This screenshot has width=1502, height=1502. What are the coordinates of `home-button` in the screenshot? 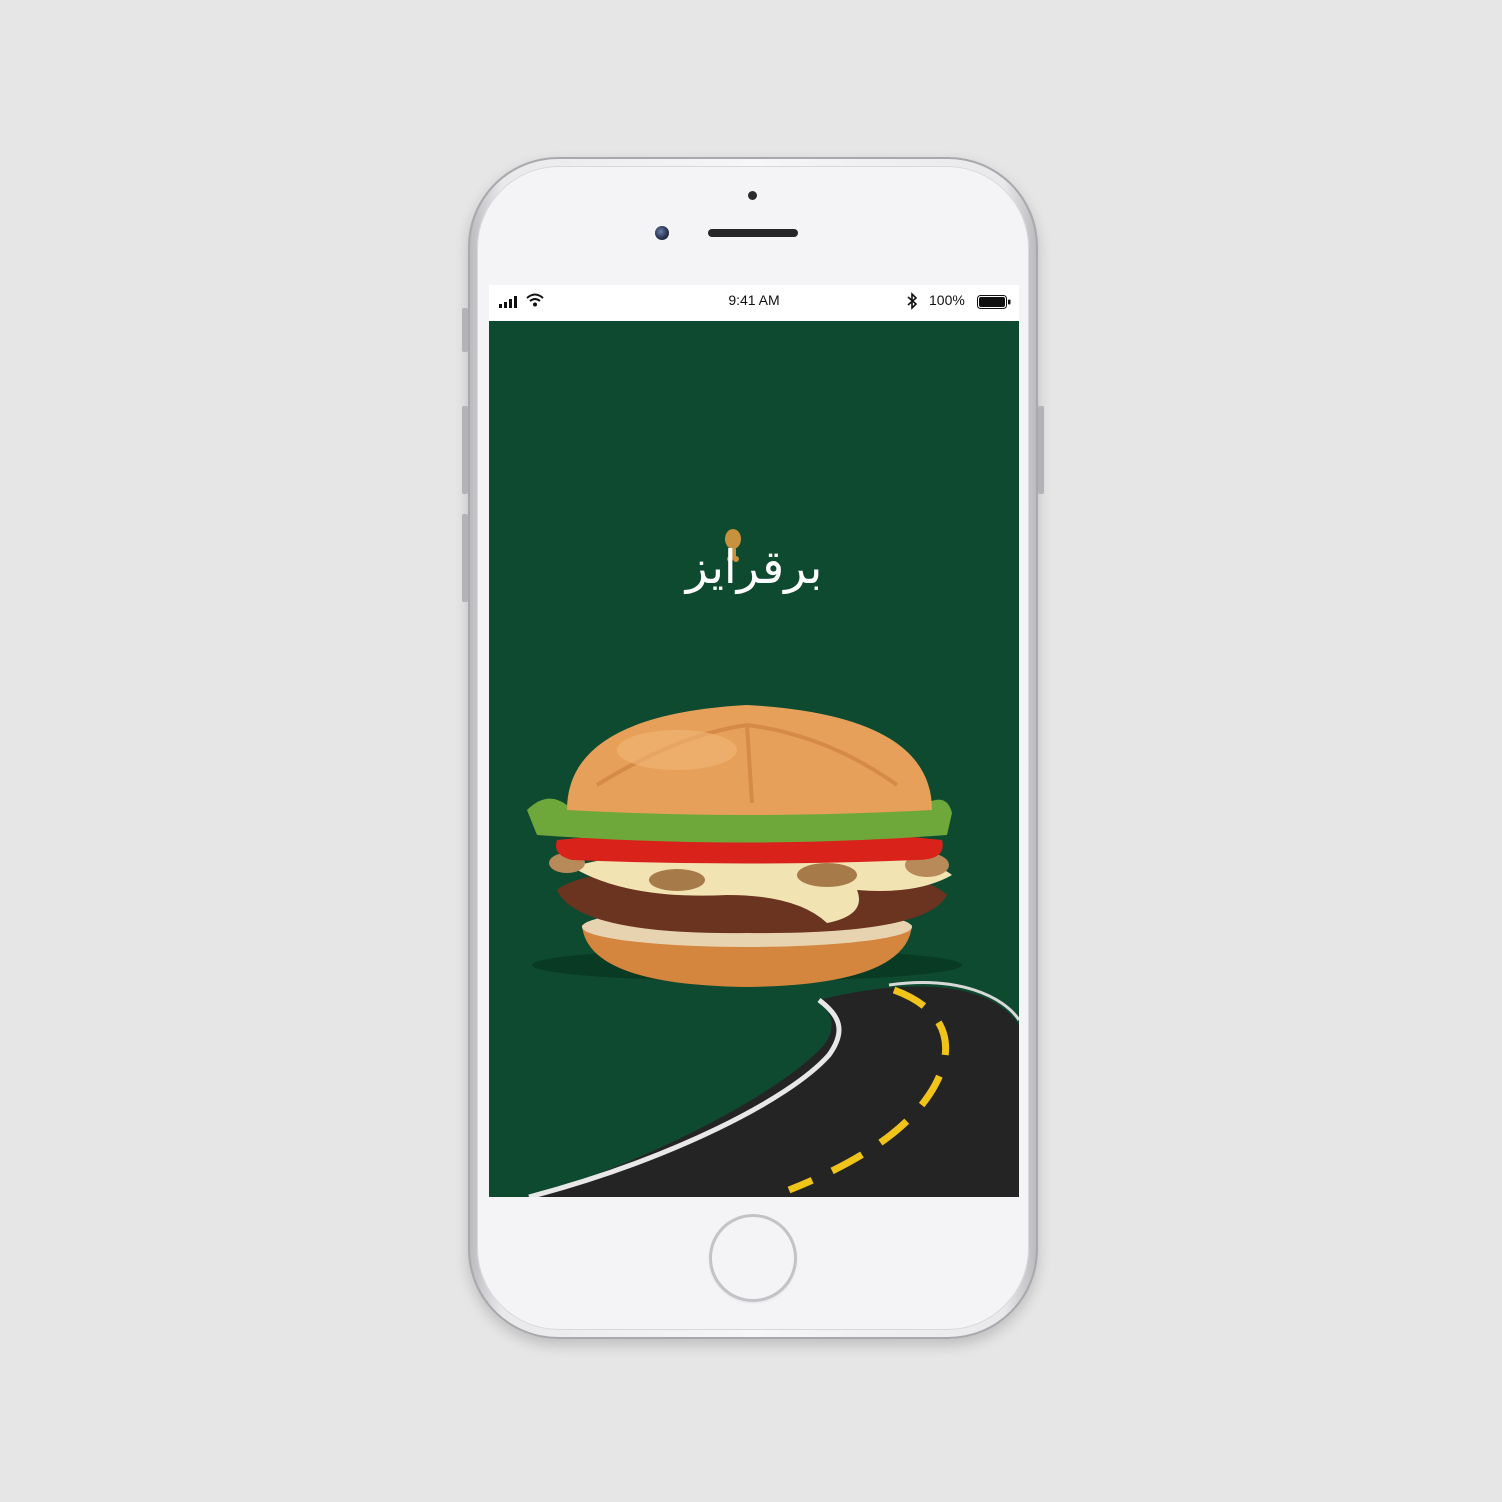 It's located at (753, 1258).